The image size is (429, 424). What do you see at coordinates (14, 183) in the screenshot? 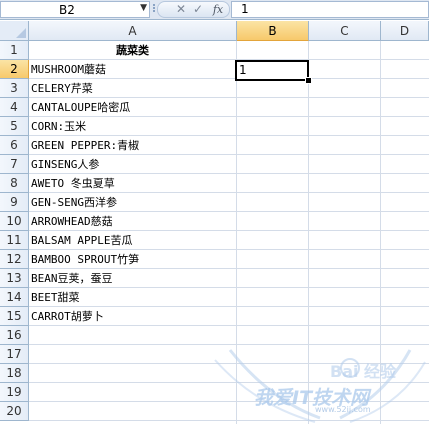
I see `row-header-8: 8` at bounding box center [14, 183].